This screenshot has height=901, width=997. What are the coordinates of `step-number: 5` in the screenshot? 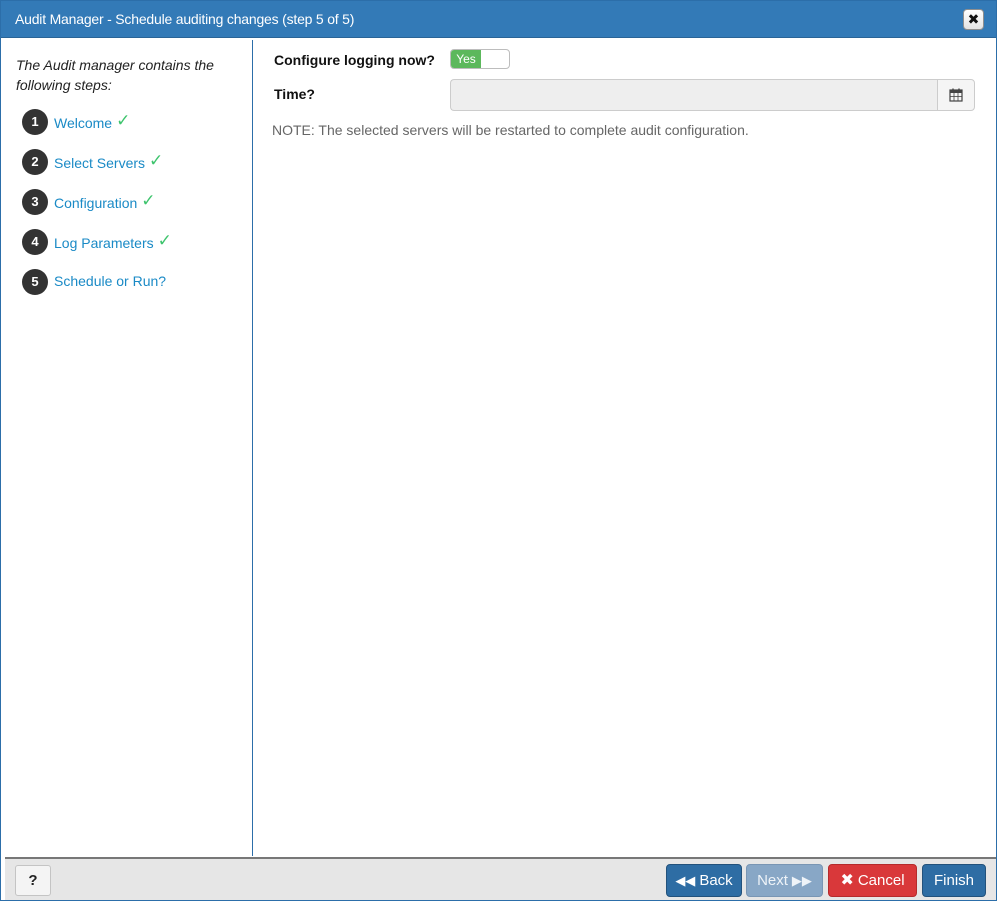 It's located at (35, 282).